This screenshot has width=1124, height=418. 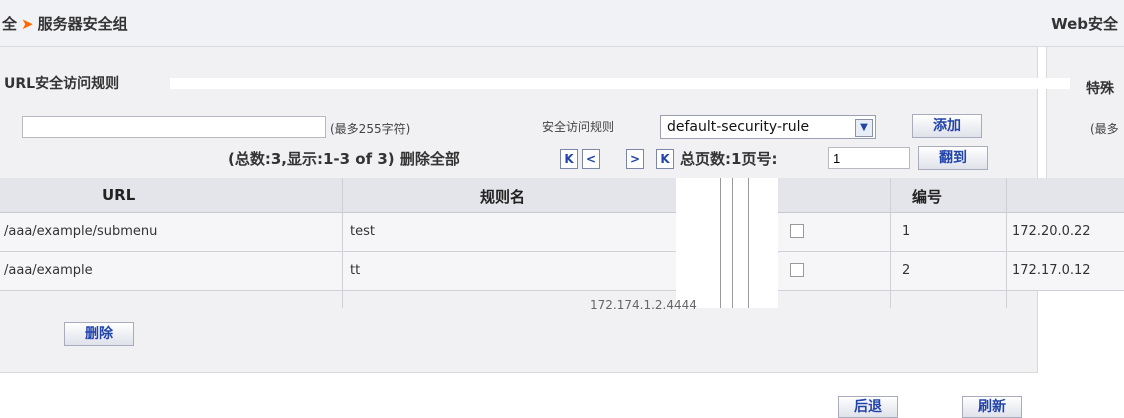 What do you see at coordinates (635, 159) in the screenshot?
I see `next-page-button: >` at bounding box center [635, 159].